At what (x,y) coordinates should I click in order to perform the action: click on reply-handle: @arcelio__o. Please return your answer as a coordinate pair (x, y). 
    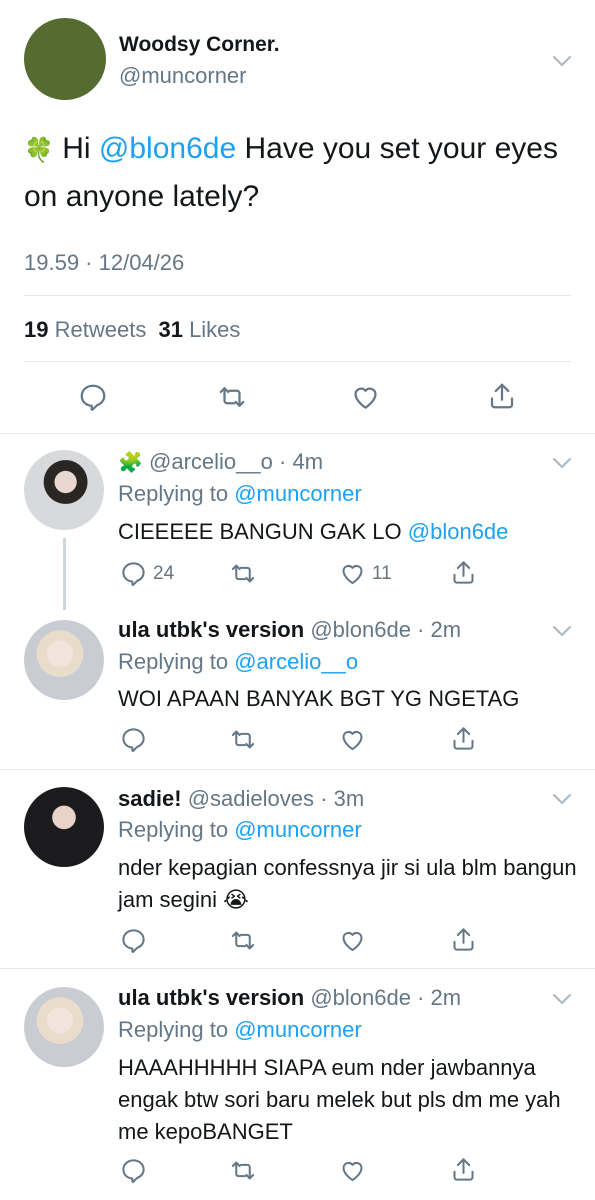
    Looking at the image, I should click on (211, 461).